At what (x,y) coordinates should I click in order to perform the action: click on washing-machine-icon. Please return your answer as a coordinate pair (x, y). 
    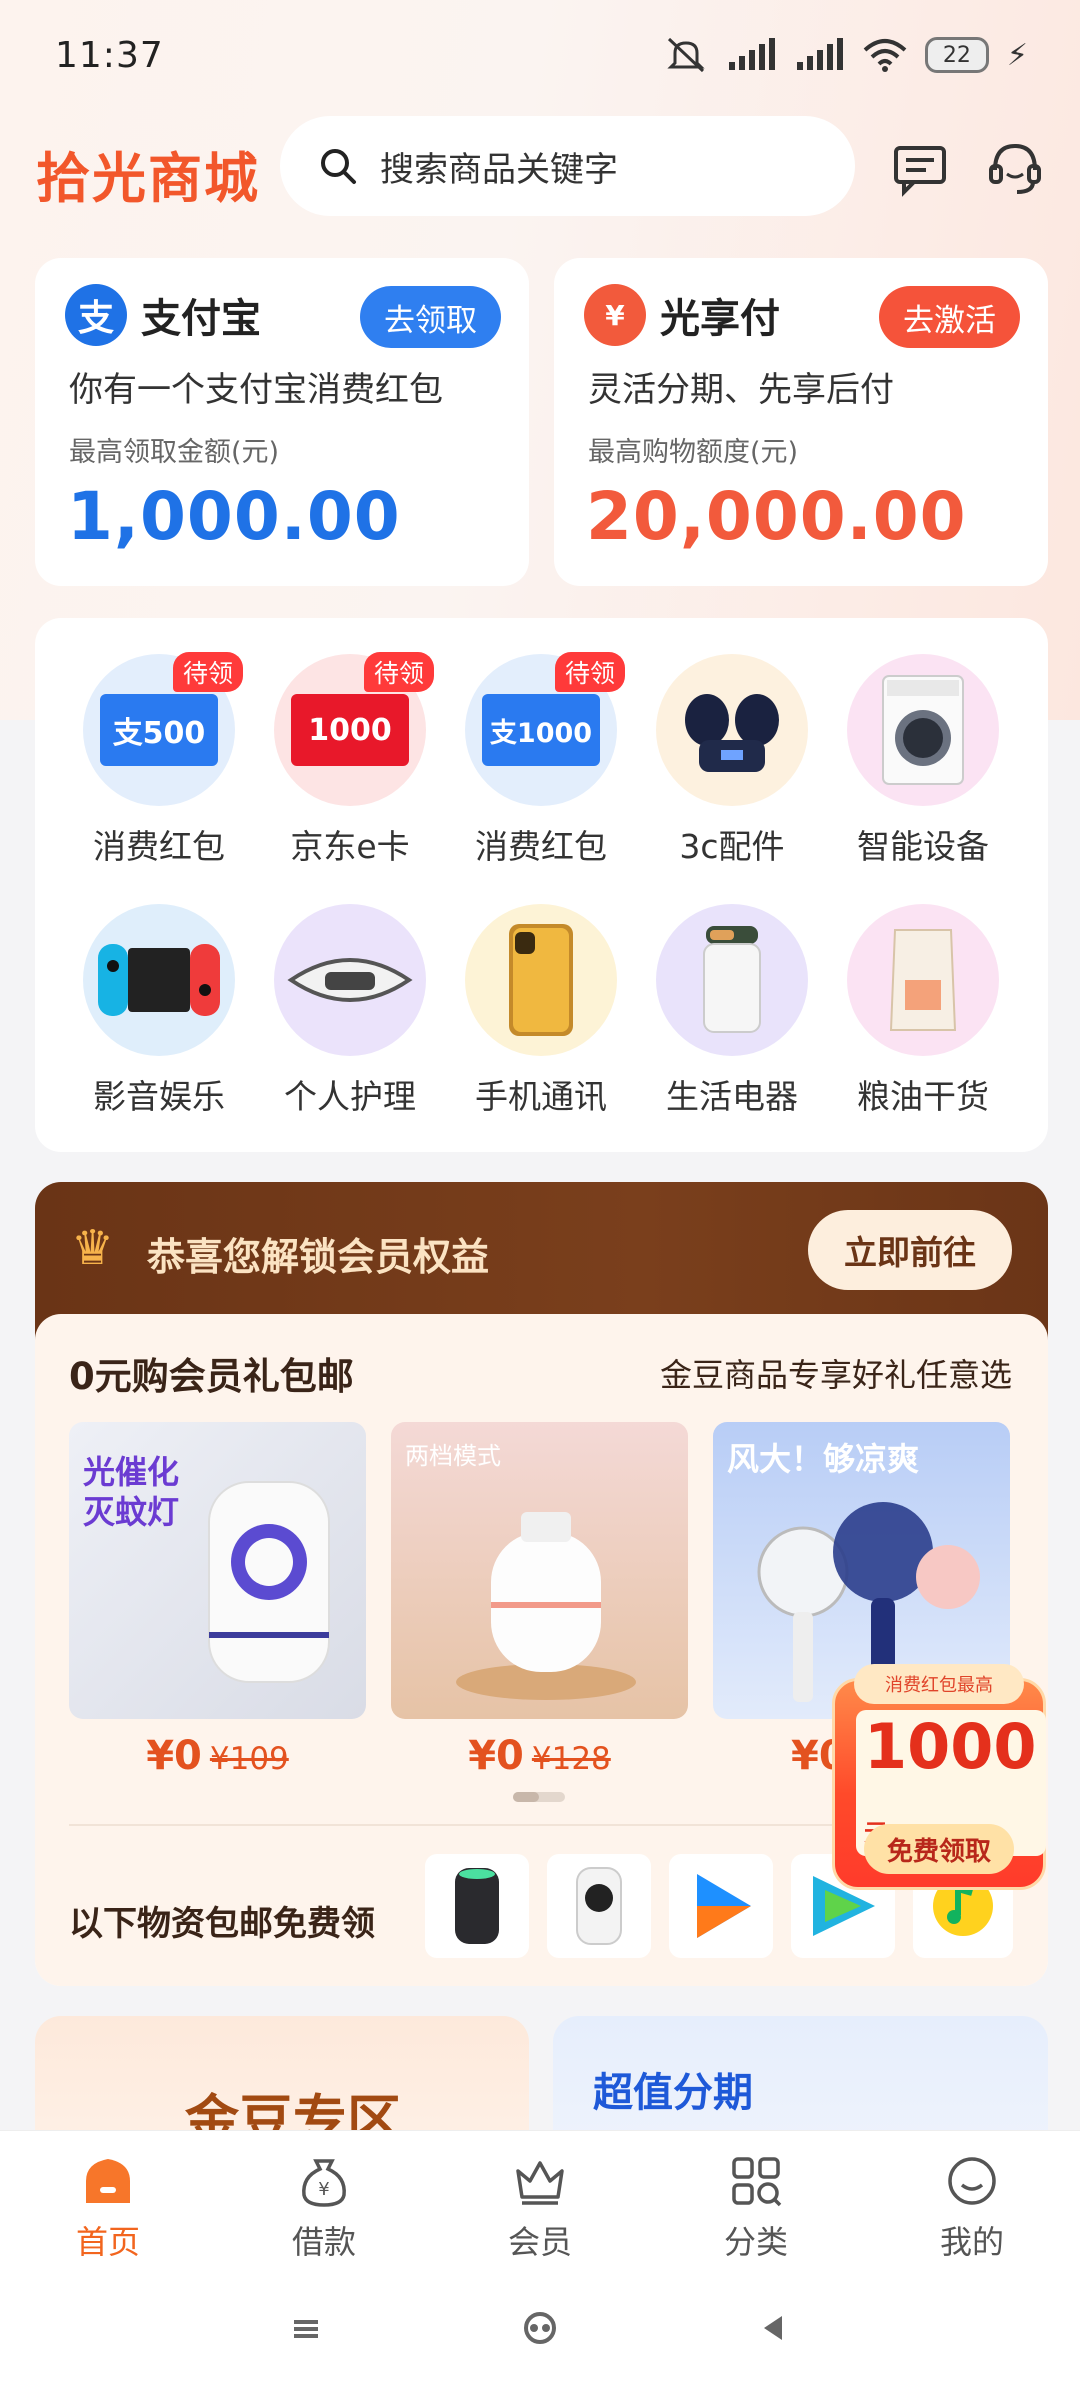
    Looking at the image, I should click on (923, 730).